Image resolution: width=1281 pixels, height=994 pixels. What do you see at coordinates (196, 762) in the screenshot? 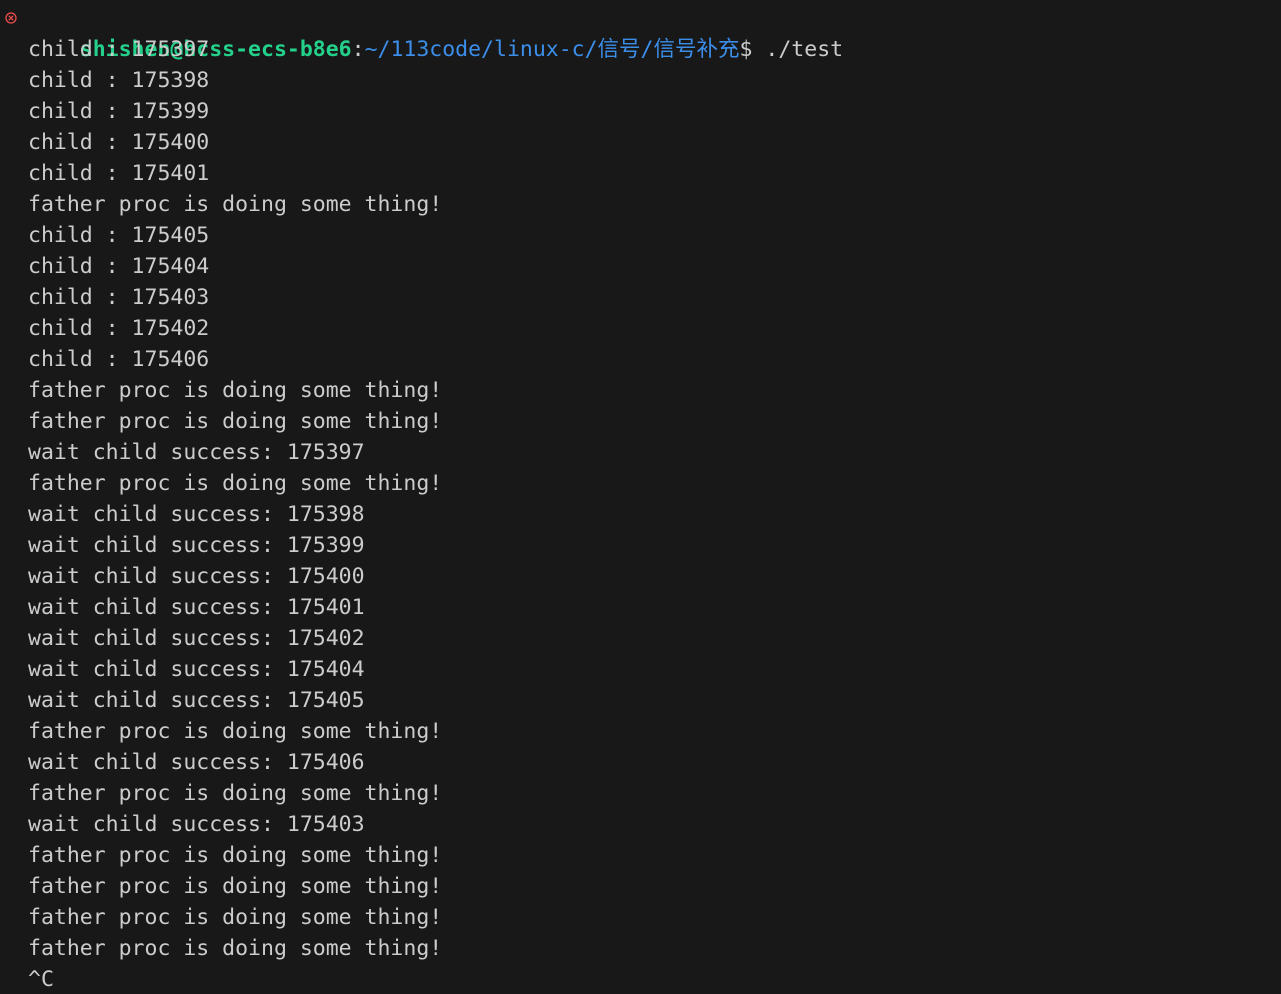
I see `output-line: wait child success: 175406` at bounding box center [196, 762].